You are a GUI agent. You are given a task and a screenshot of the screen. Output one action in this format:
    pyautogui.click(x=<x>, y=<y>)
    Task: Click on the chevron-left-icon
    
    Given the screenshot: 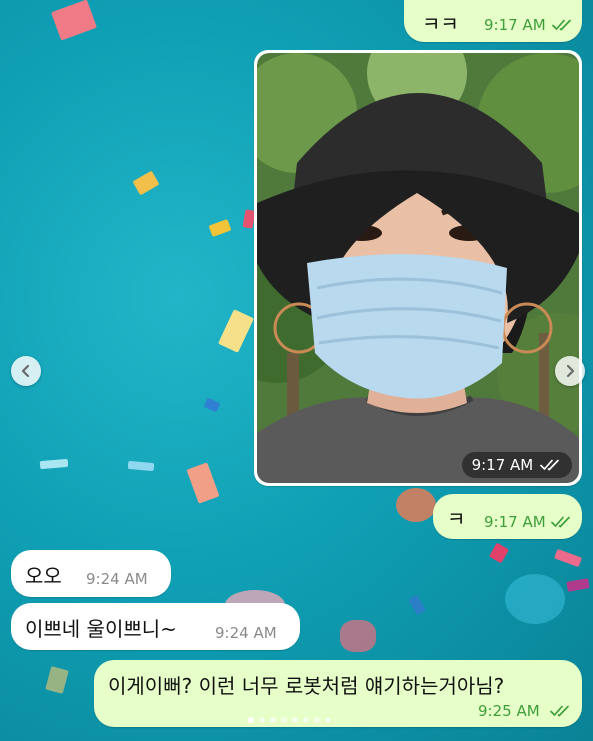 What is the action you would take?
    pyautogui.click(x=25, y=371)
    